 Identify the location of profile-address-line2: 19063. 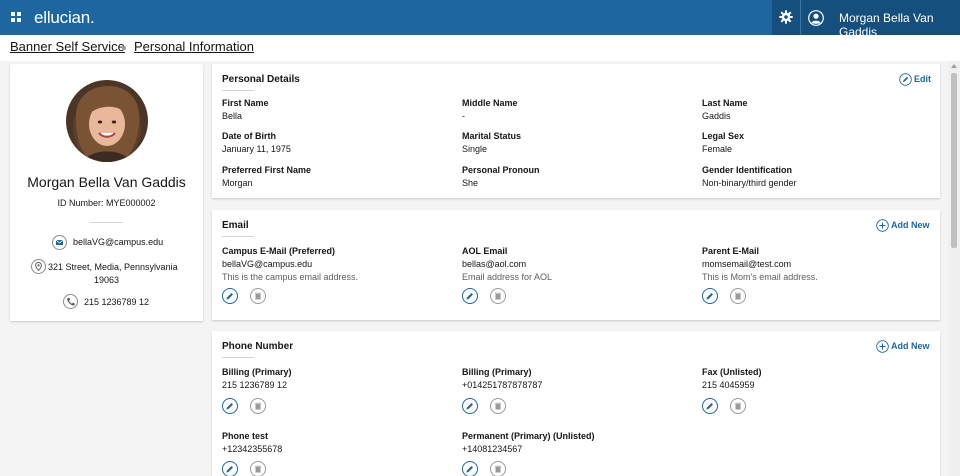
(106, 280).